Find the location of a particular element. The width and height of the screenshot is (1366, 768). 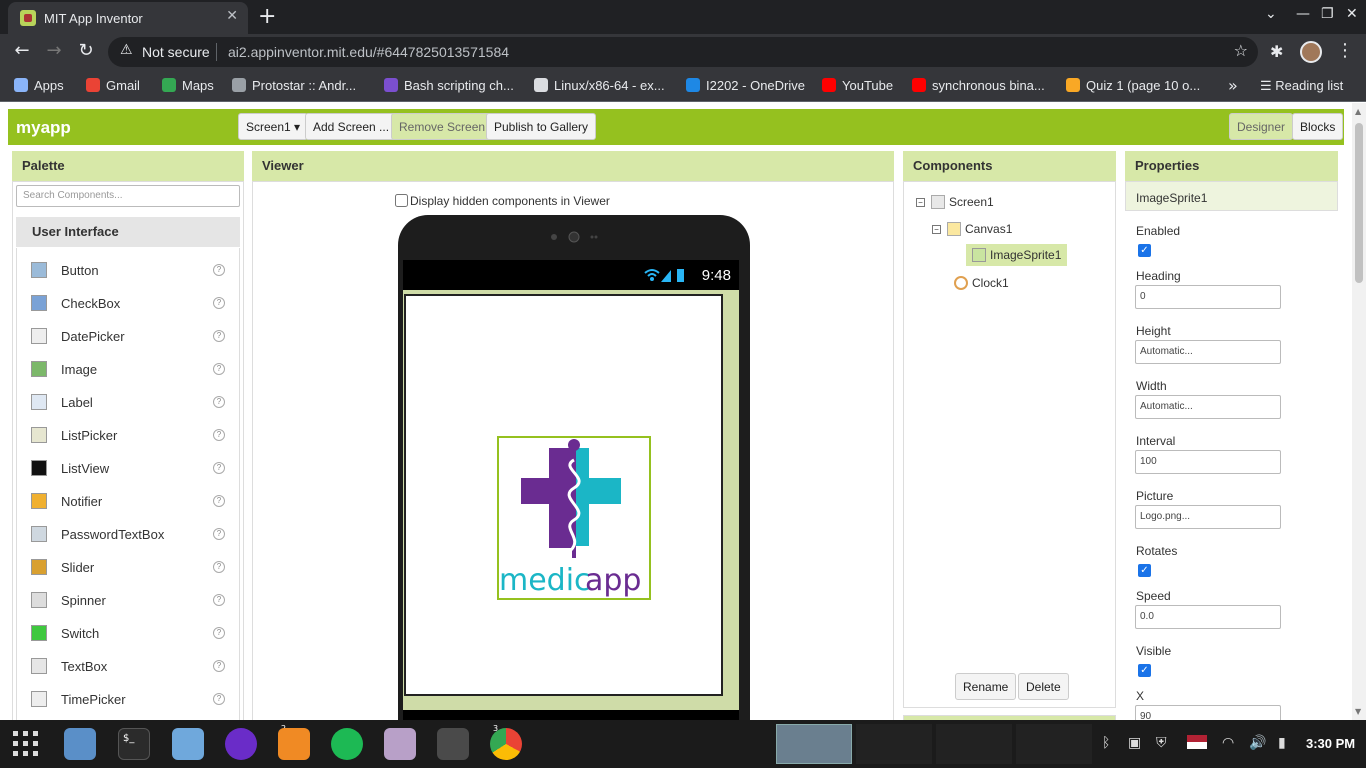

remove-screen-button: Remove Screen is located at coordinates (442, 126).